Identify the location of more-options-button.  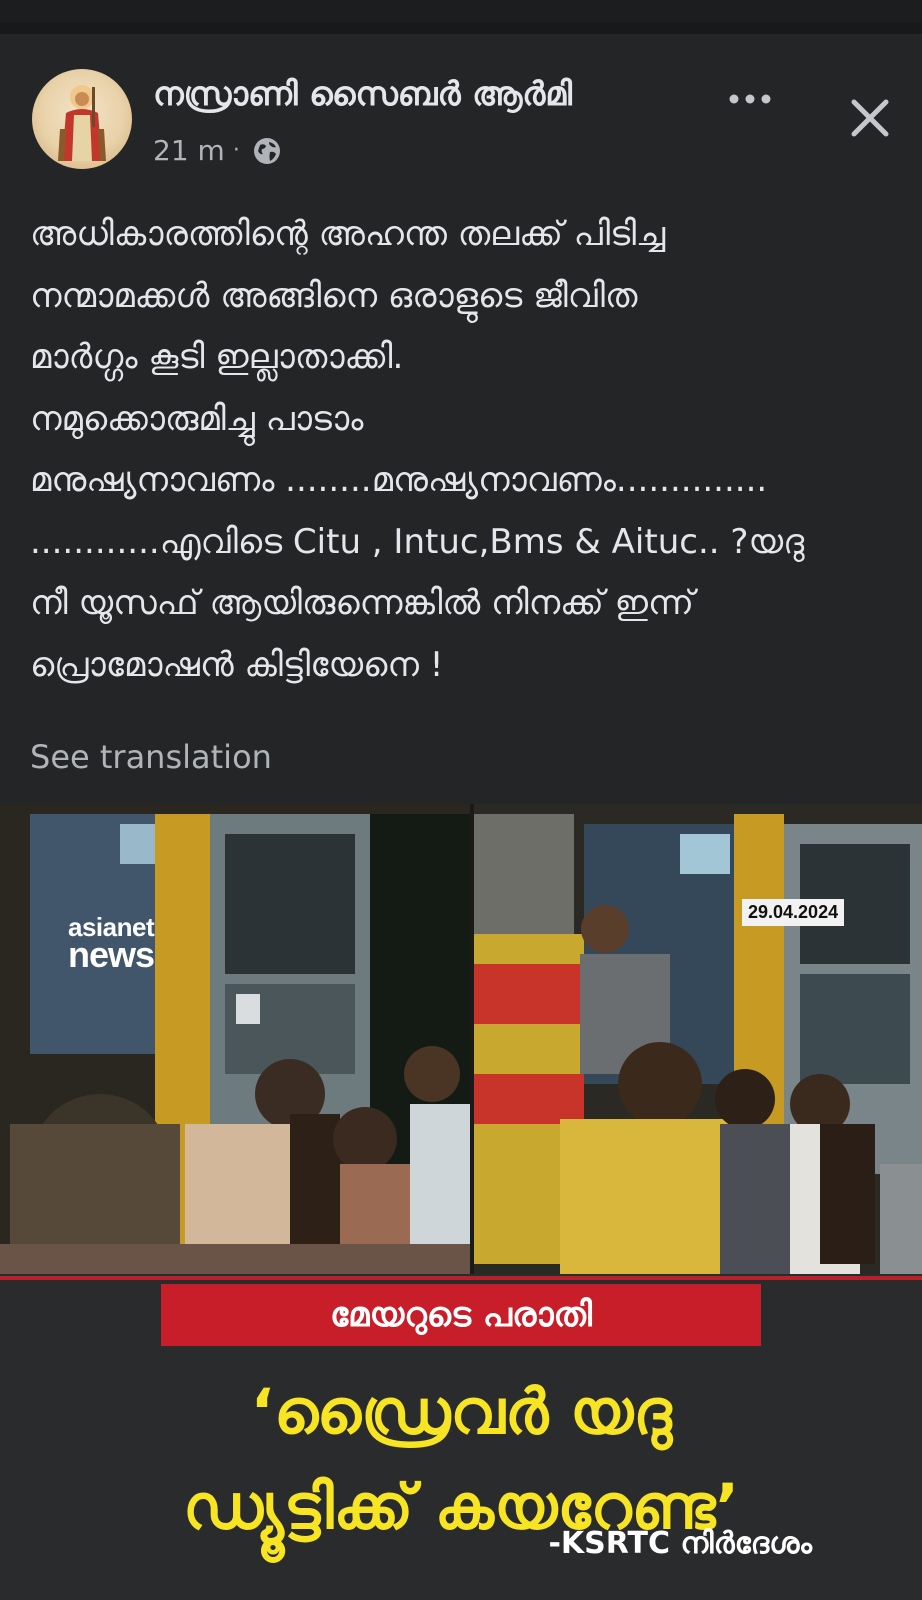
(750, 99).